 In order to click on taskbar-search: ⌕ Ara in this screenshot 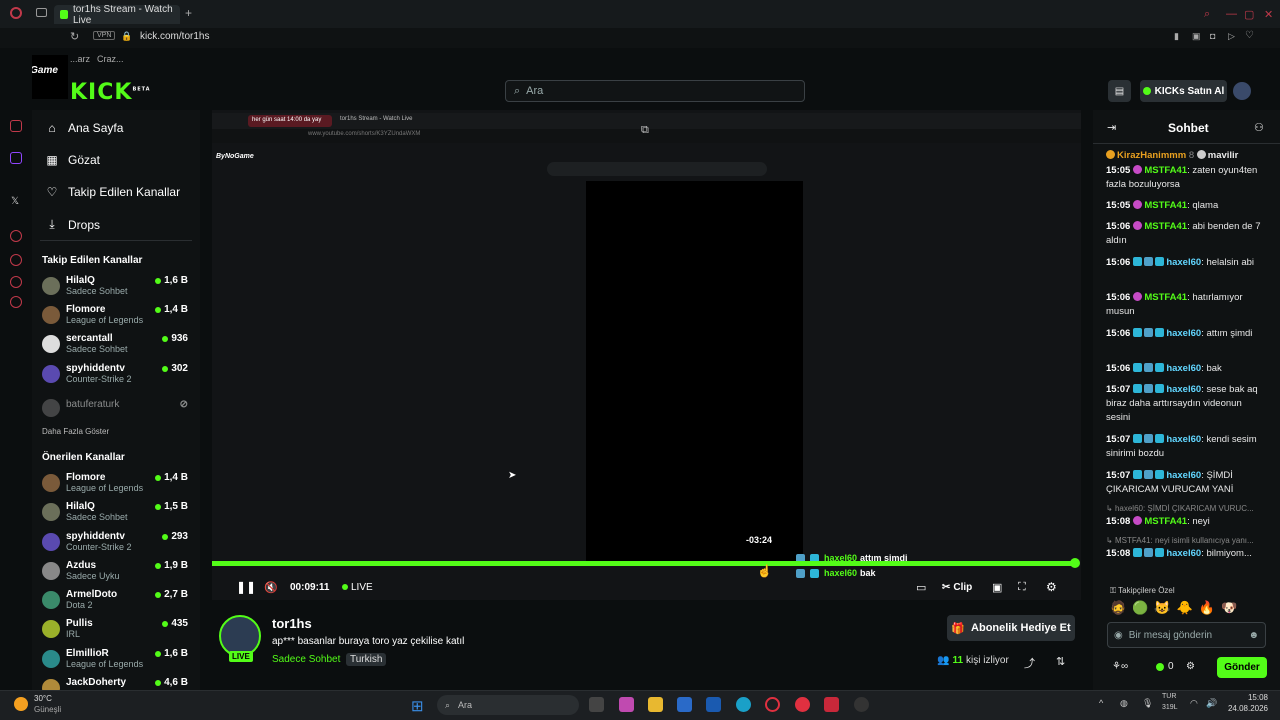, I will do `click(508, 705)`.